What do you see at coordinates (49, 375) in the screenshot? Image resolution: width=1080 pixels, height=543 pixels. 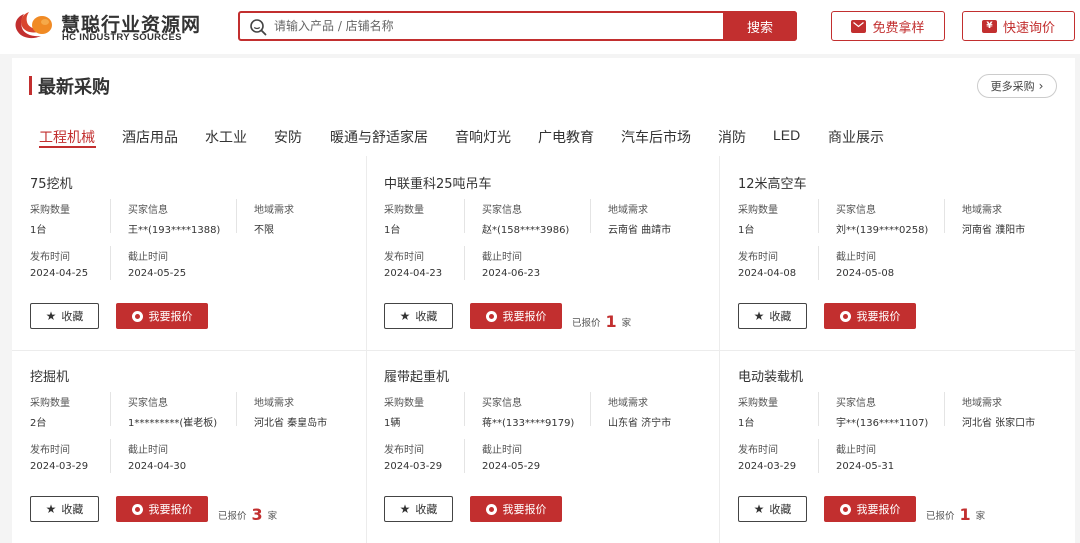 I see `purchase-title: 挖掘机` at bounding box center [49, 375].